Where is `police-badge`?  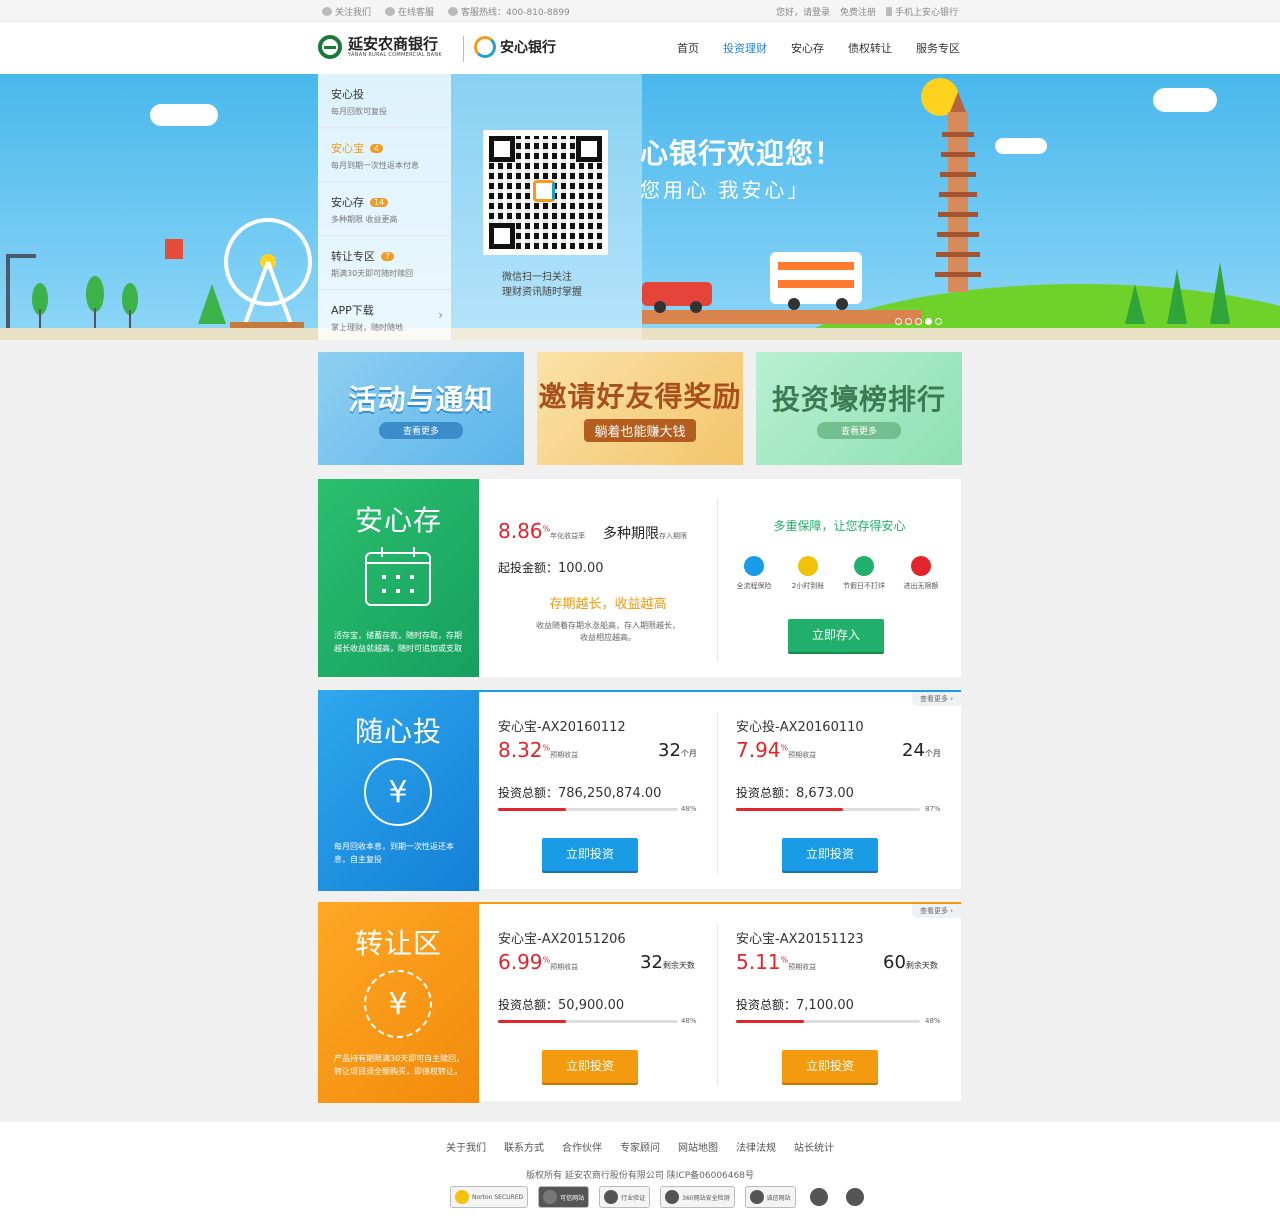 police-badge is located at coordinates (819, 1197).